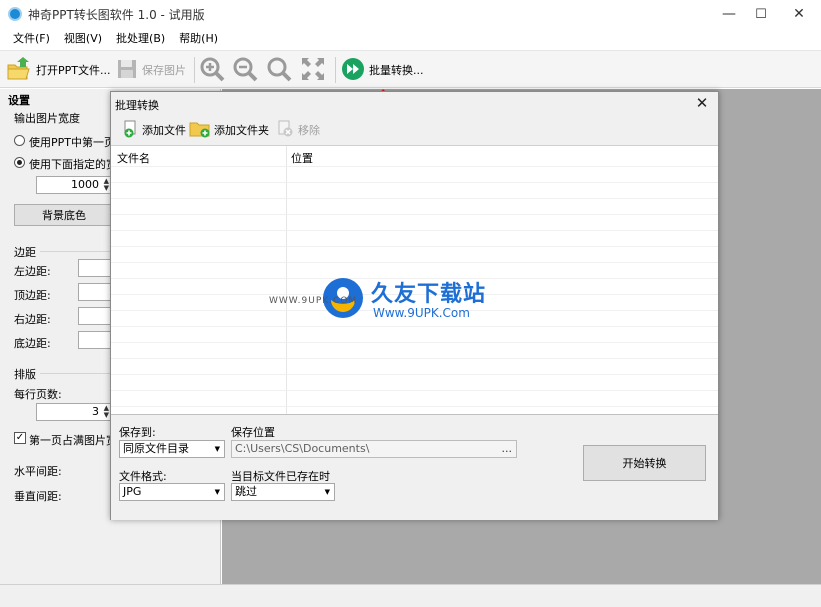 The image size is (821, 607). What do you see at coordinates (253, 432) in the screenshot?
I see `save-location-label: 保存位置` at bounding box center [253, 432].